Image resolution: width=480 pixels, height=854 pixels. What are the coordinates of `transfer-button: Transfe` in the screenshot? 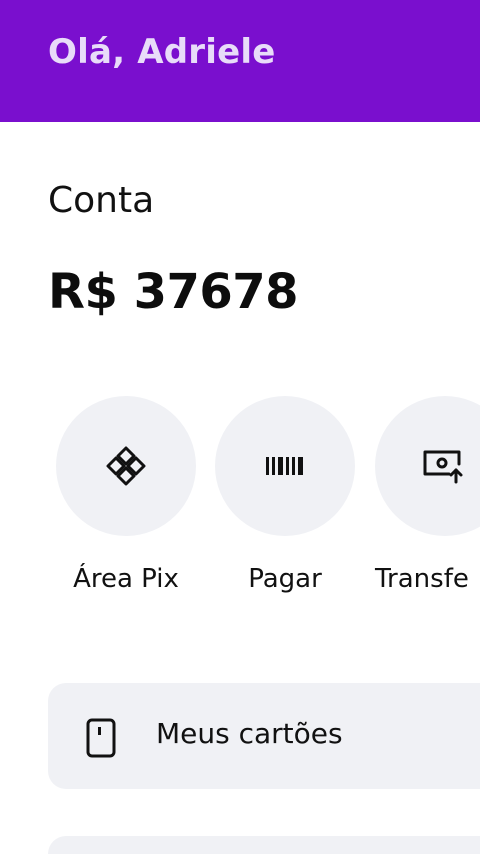 It's located at (427, 495).